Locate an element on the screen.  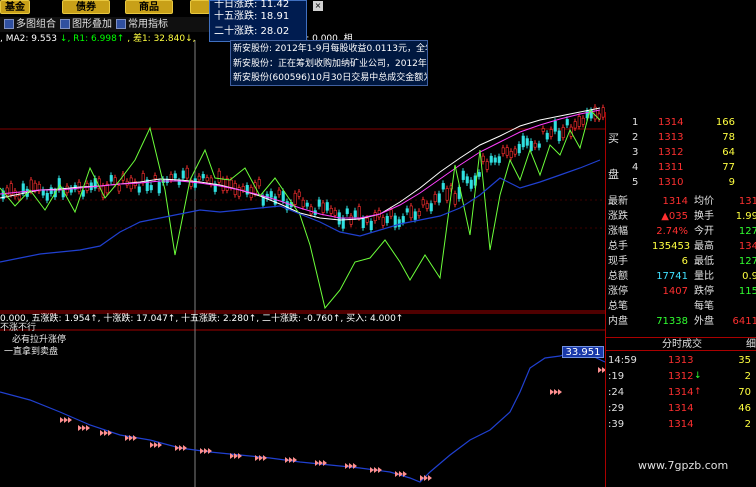
indicator-menu: 常用指标 is located at coordinates (148, 24).